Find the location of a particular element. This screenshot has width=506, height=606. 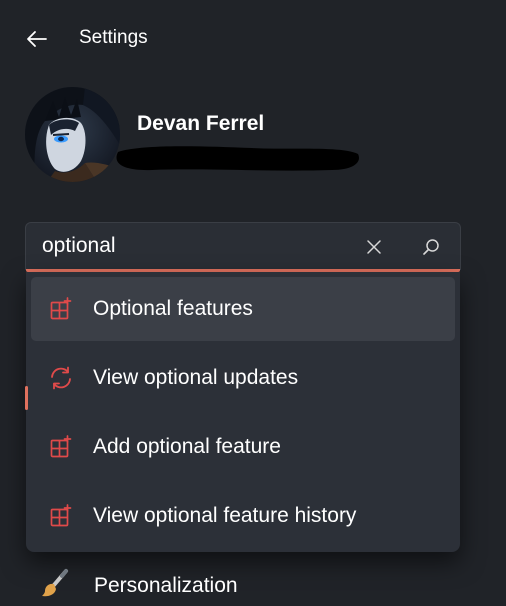

close-icon is located at coordinates (374, 247).